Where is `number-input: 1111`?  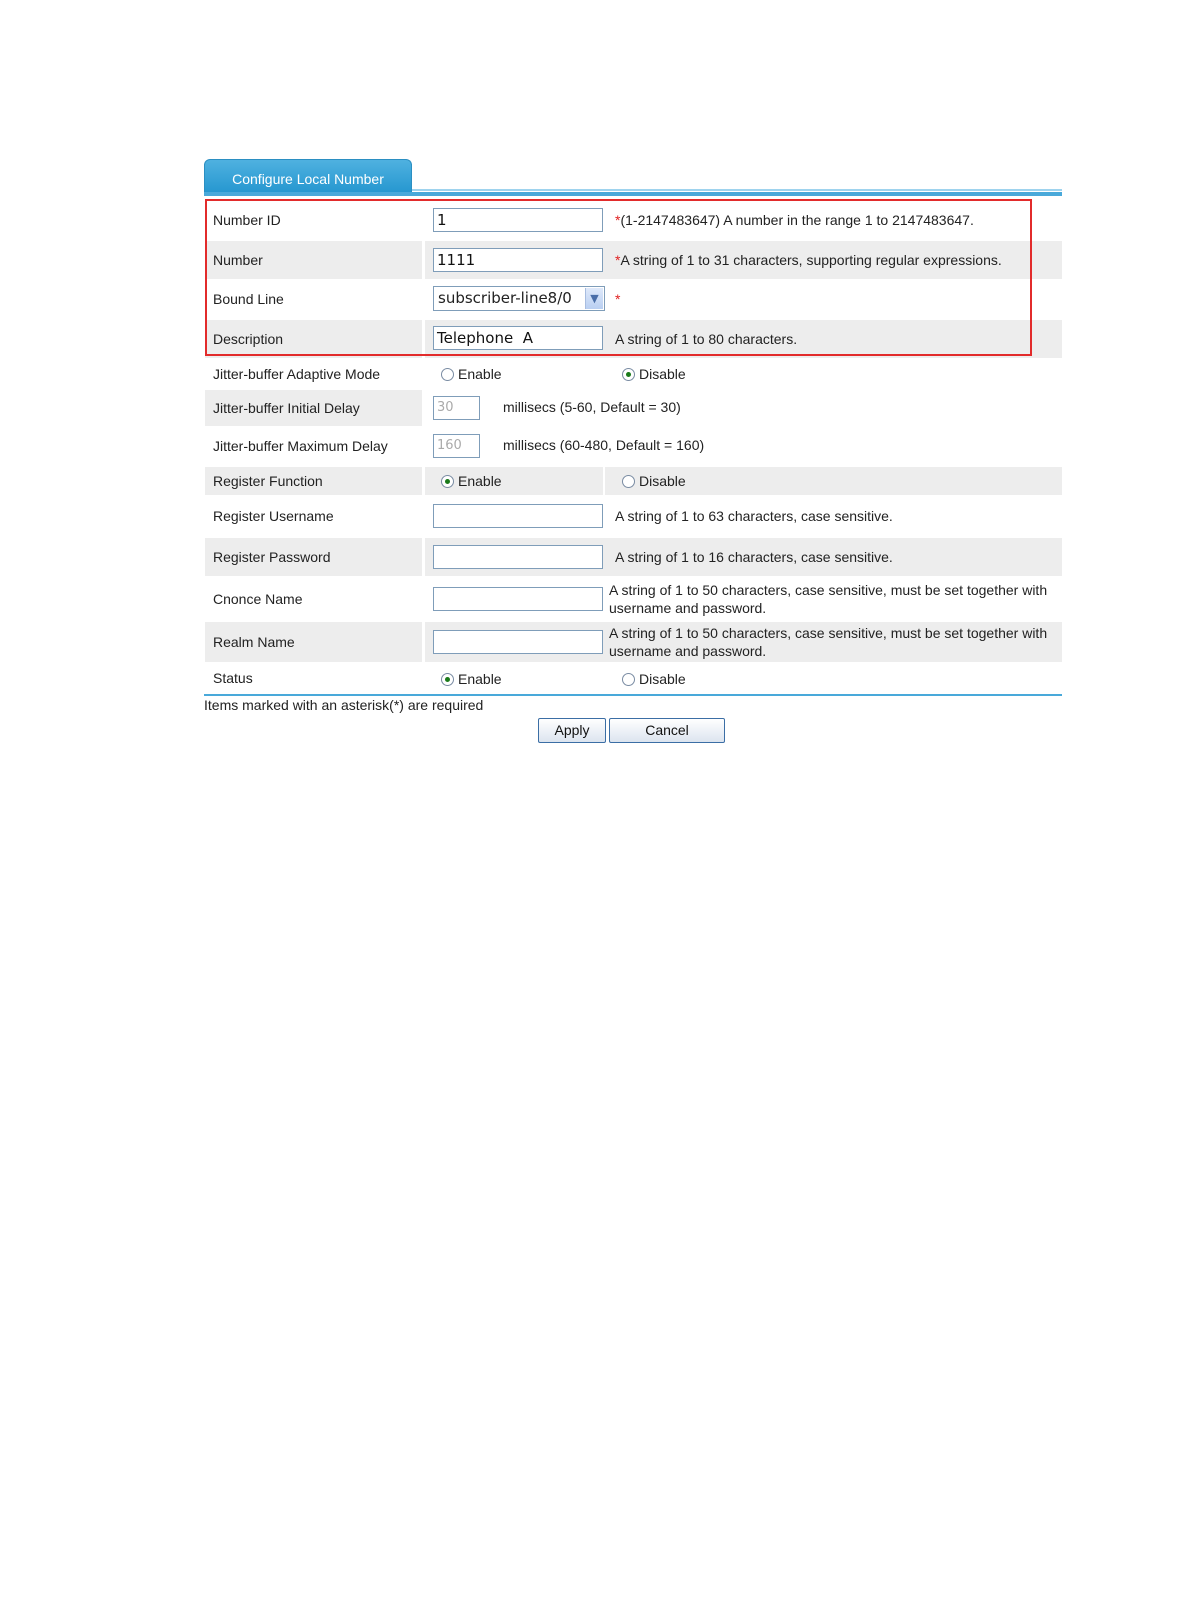
number-input: 1111 is located at coordinates (518, 260).